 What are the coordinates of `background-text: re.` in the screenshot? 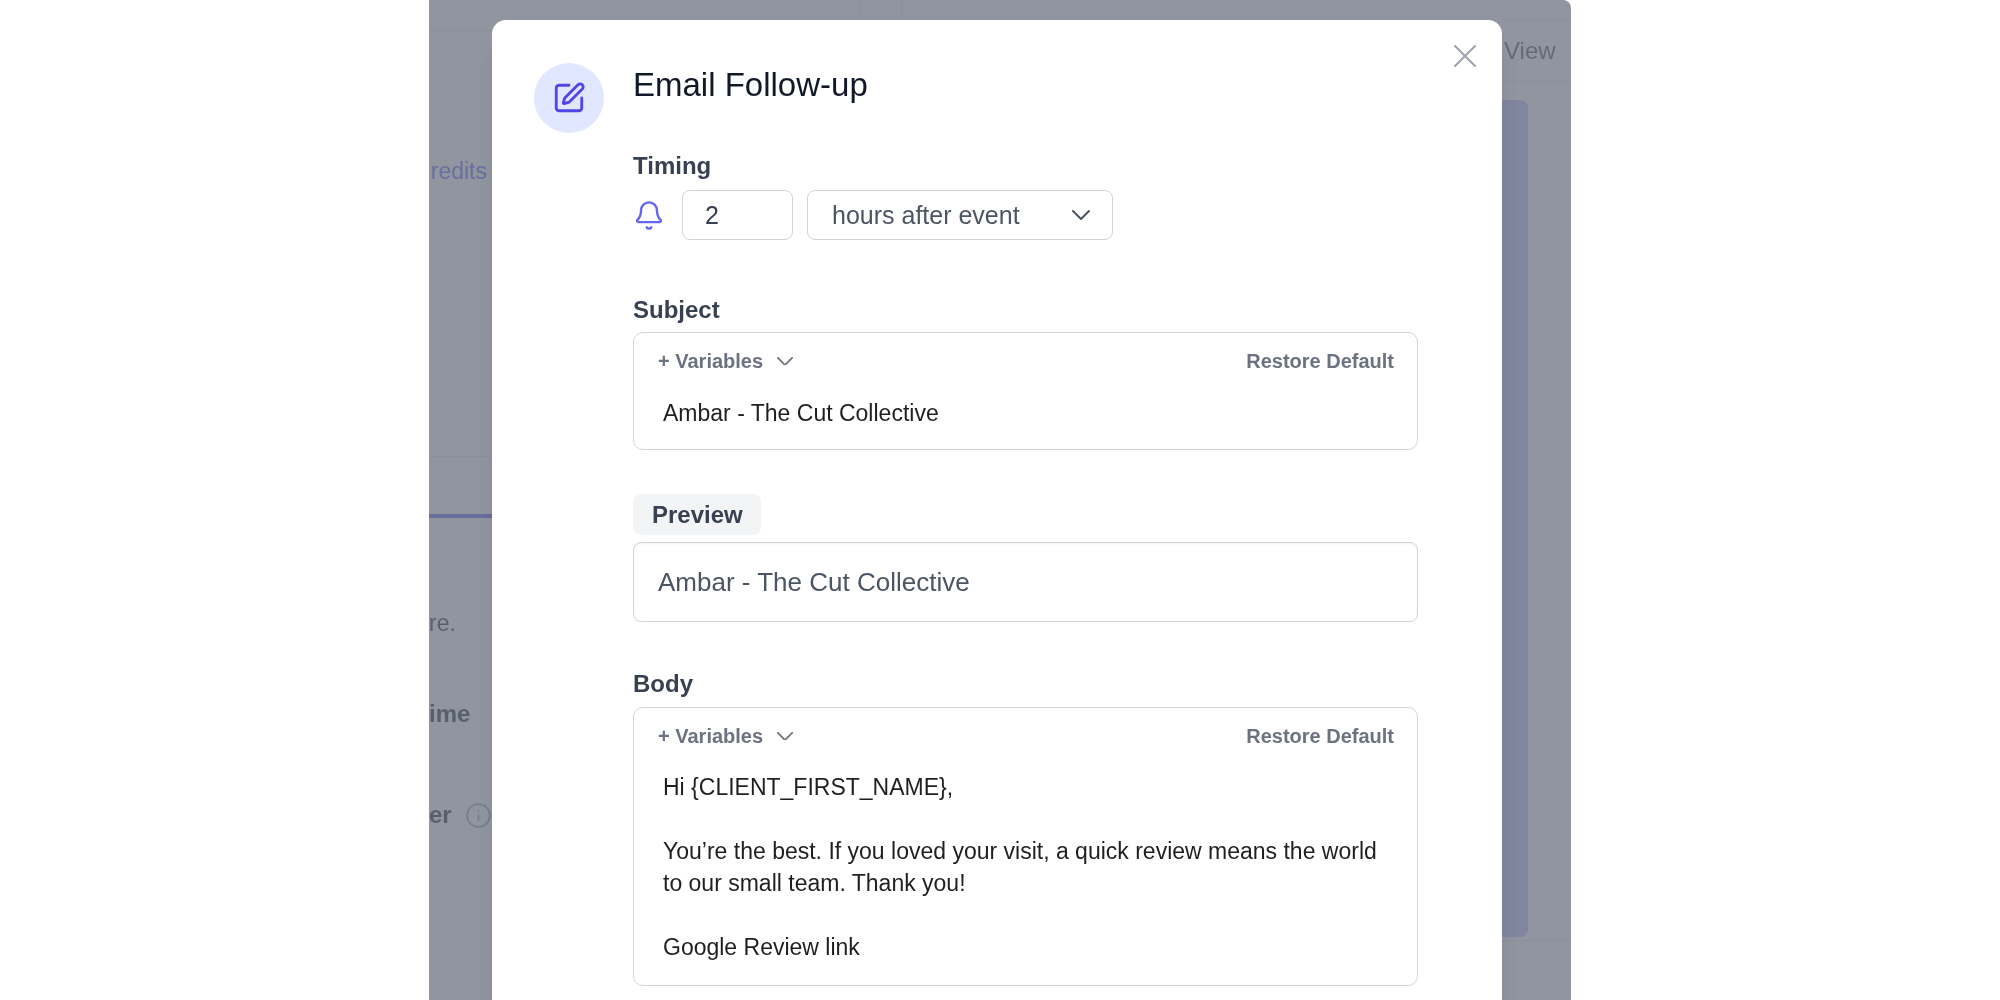 It's located at (442, 623).